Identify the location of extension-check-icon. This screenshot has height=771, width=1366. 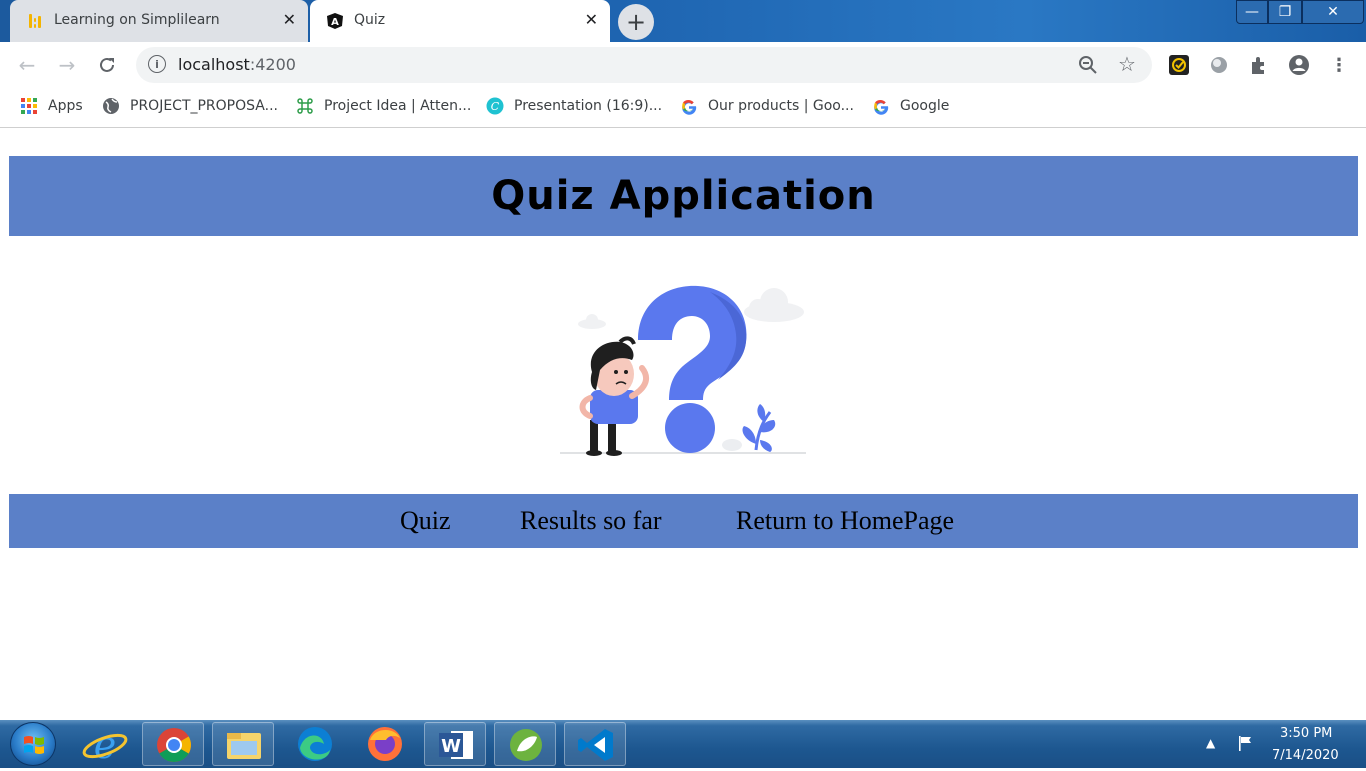
(1179, 65).